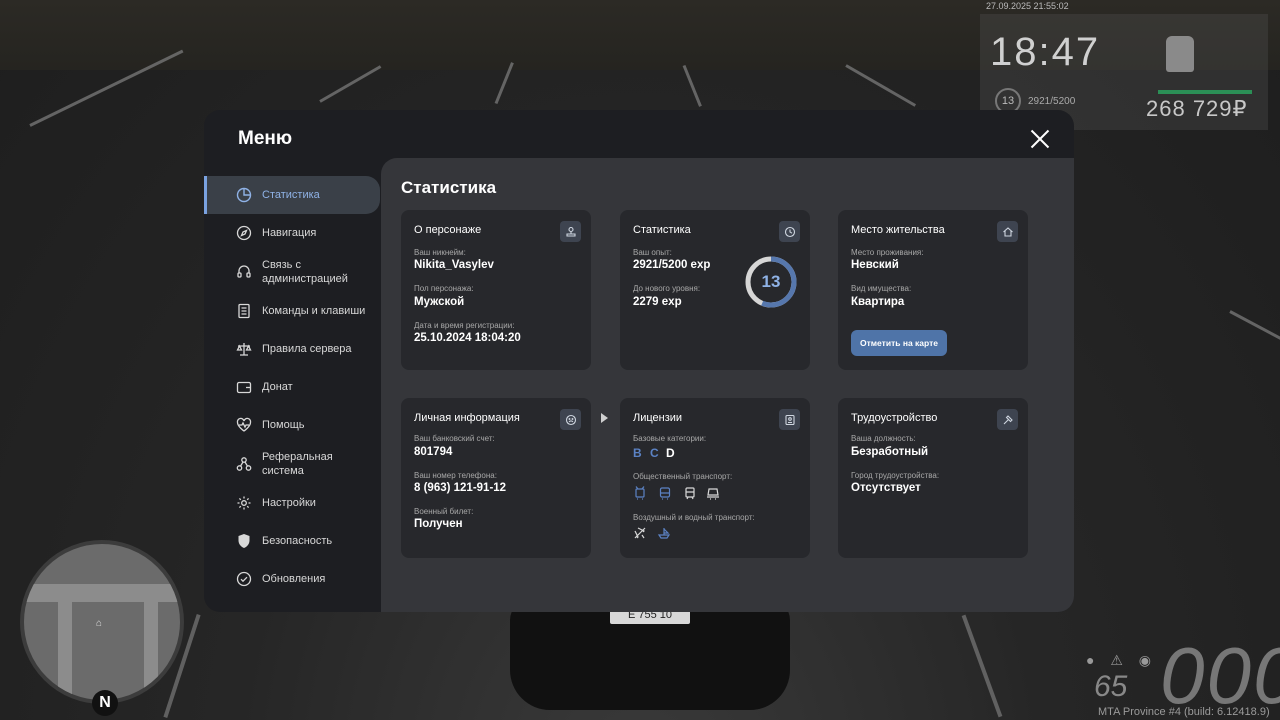 Image resolution: width=1280 pixels, height=720 pixels. What do you see at coordinates (881, 288) in the screenshot?
I see `field-label: Вид имущества:` at bounding box center [881, 288].